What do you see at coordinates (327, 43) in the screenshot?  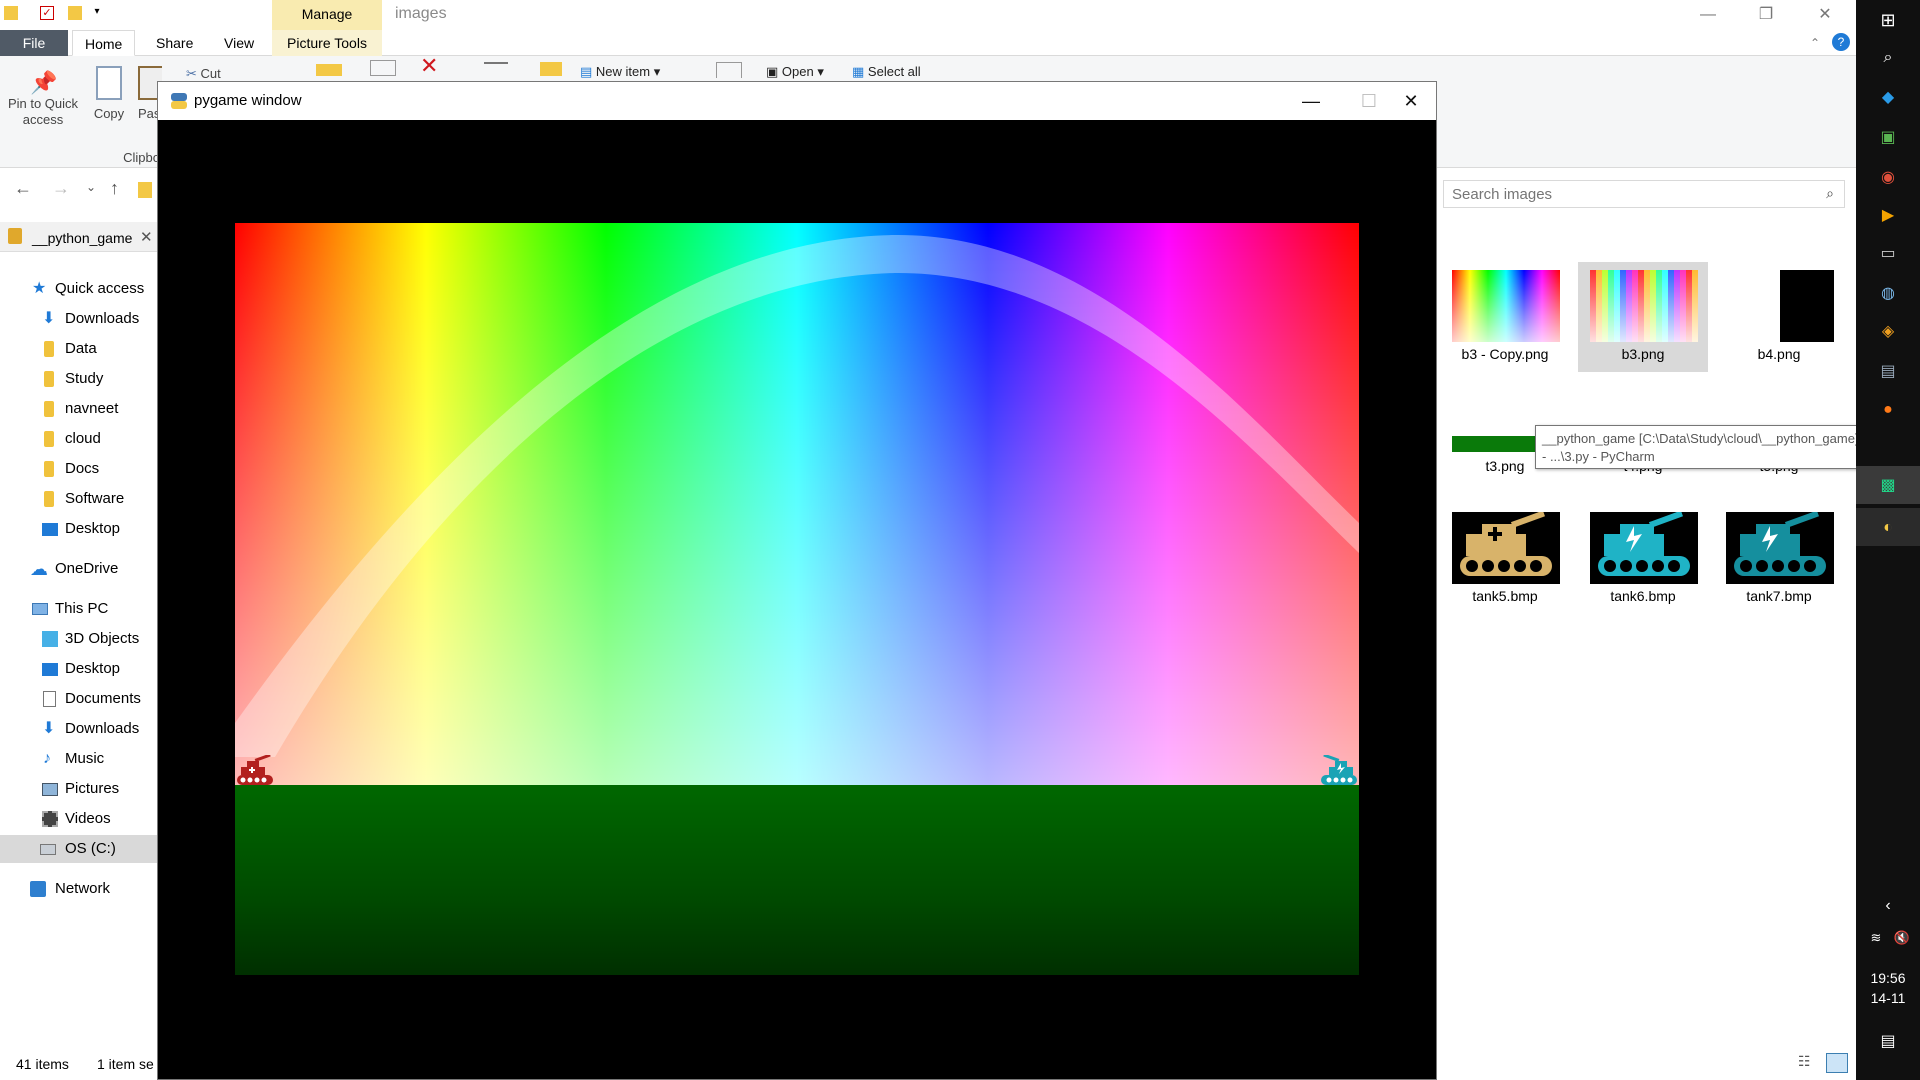 I see `tab-picture-tools: Picture Tools` at bounding box center [327, 43].